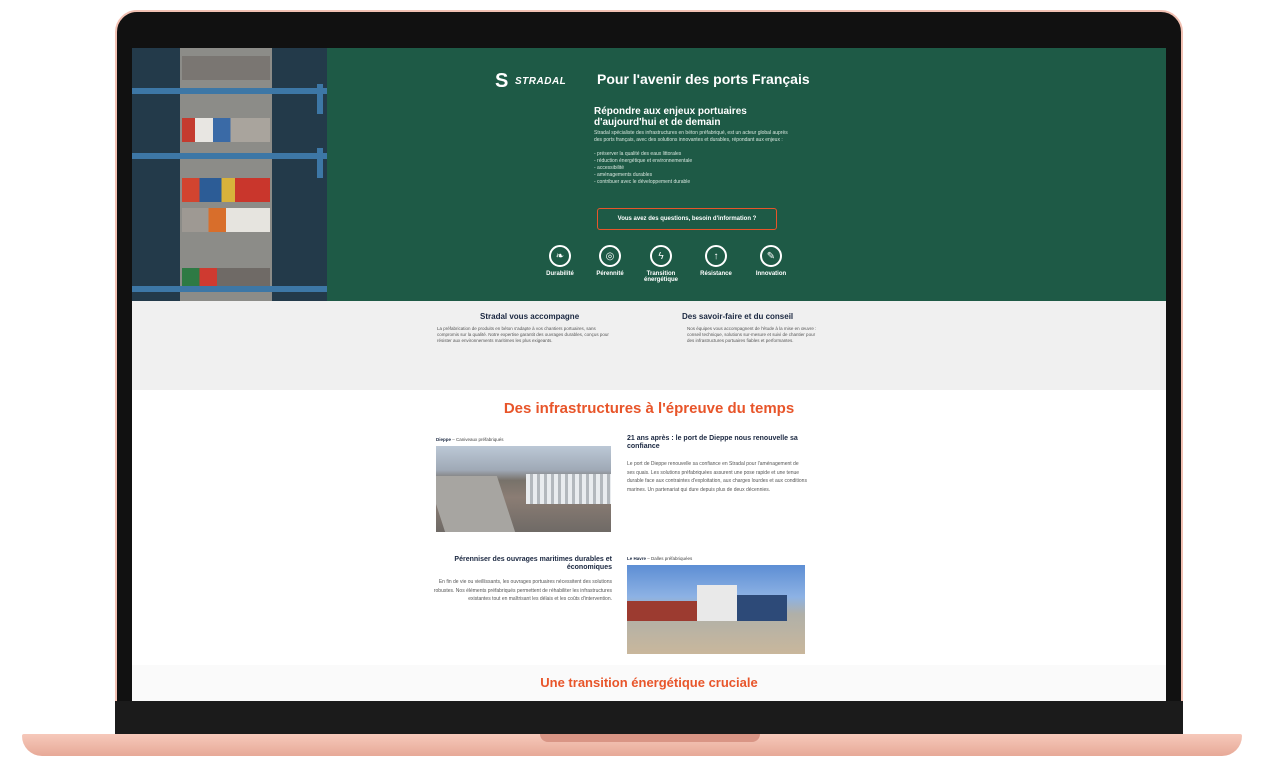  Describe the element at coordinates (560, 256) in the screenshot. I see `leaf-icon: ❧` at that location.